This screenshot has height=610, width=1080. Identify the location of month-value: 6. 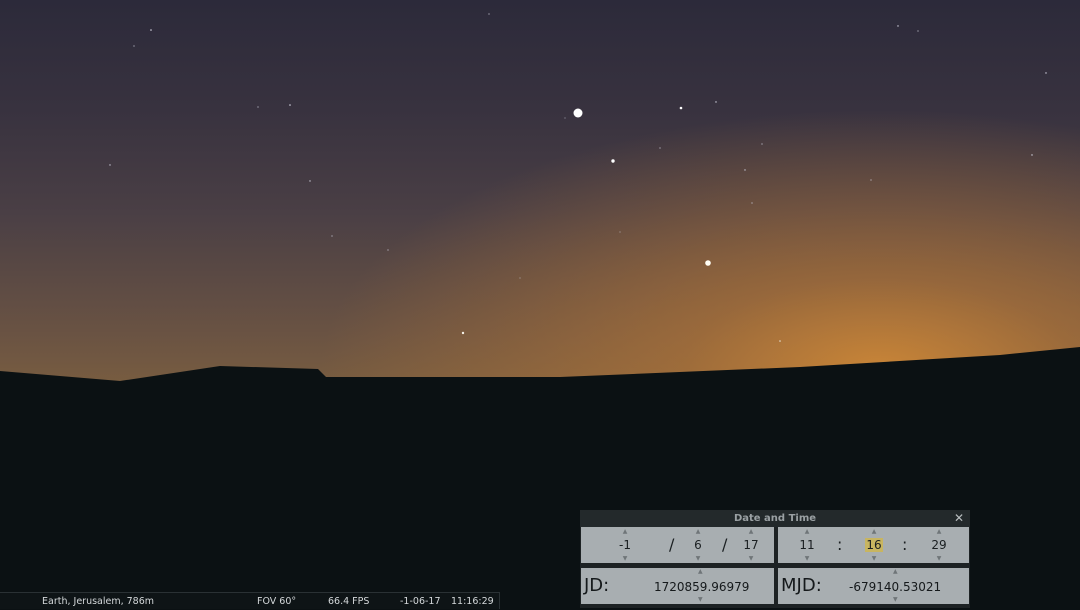
(698, 545).